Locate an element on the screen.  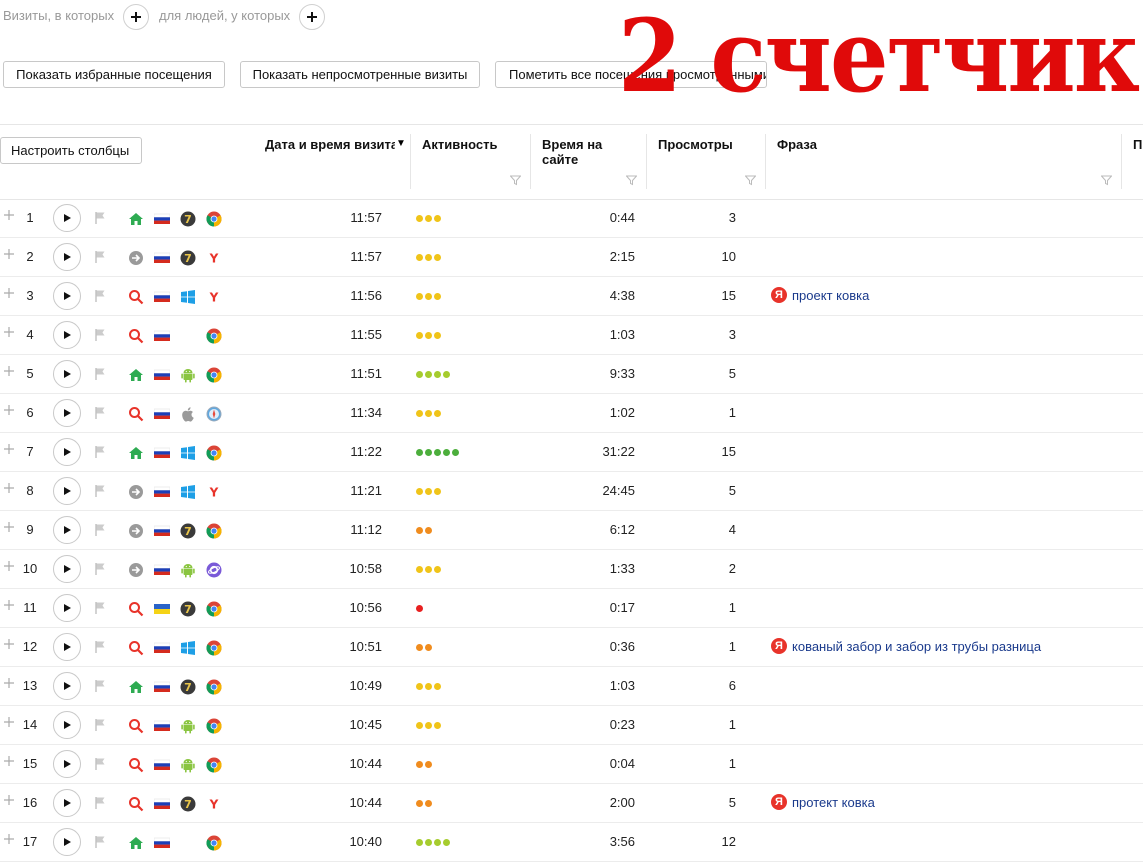
table-row: 14 10:45 0:23 1 is located at coordinates (571, 725).